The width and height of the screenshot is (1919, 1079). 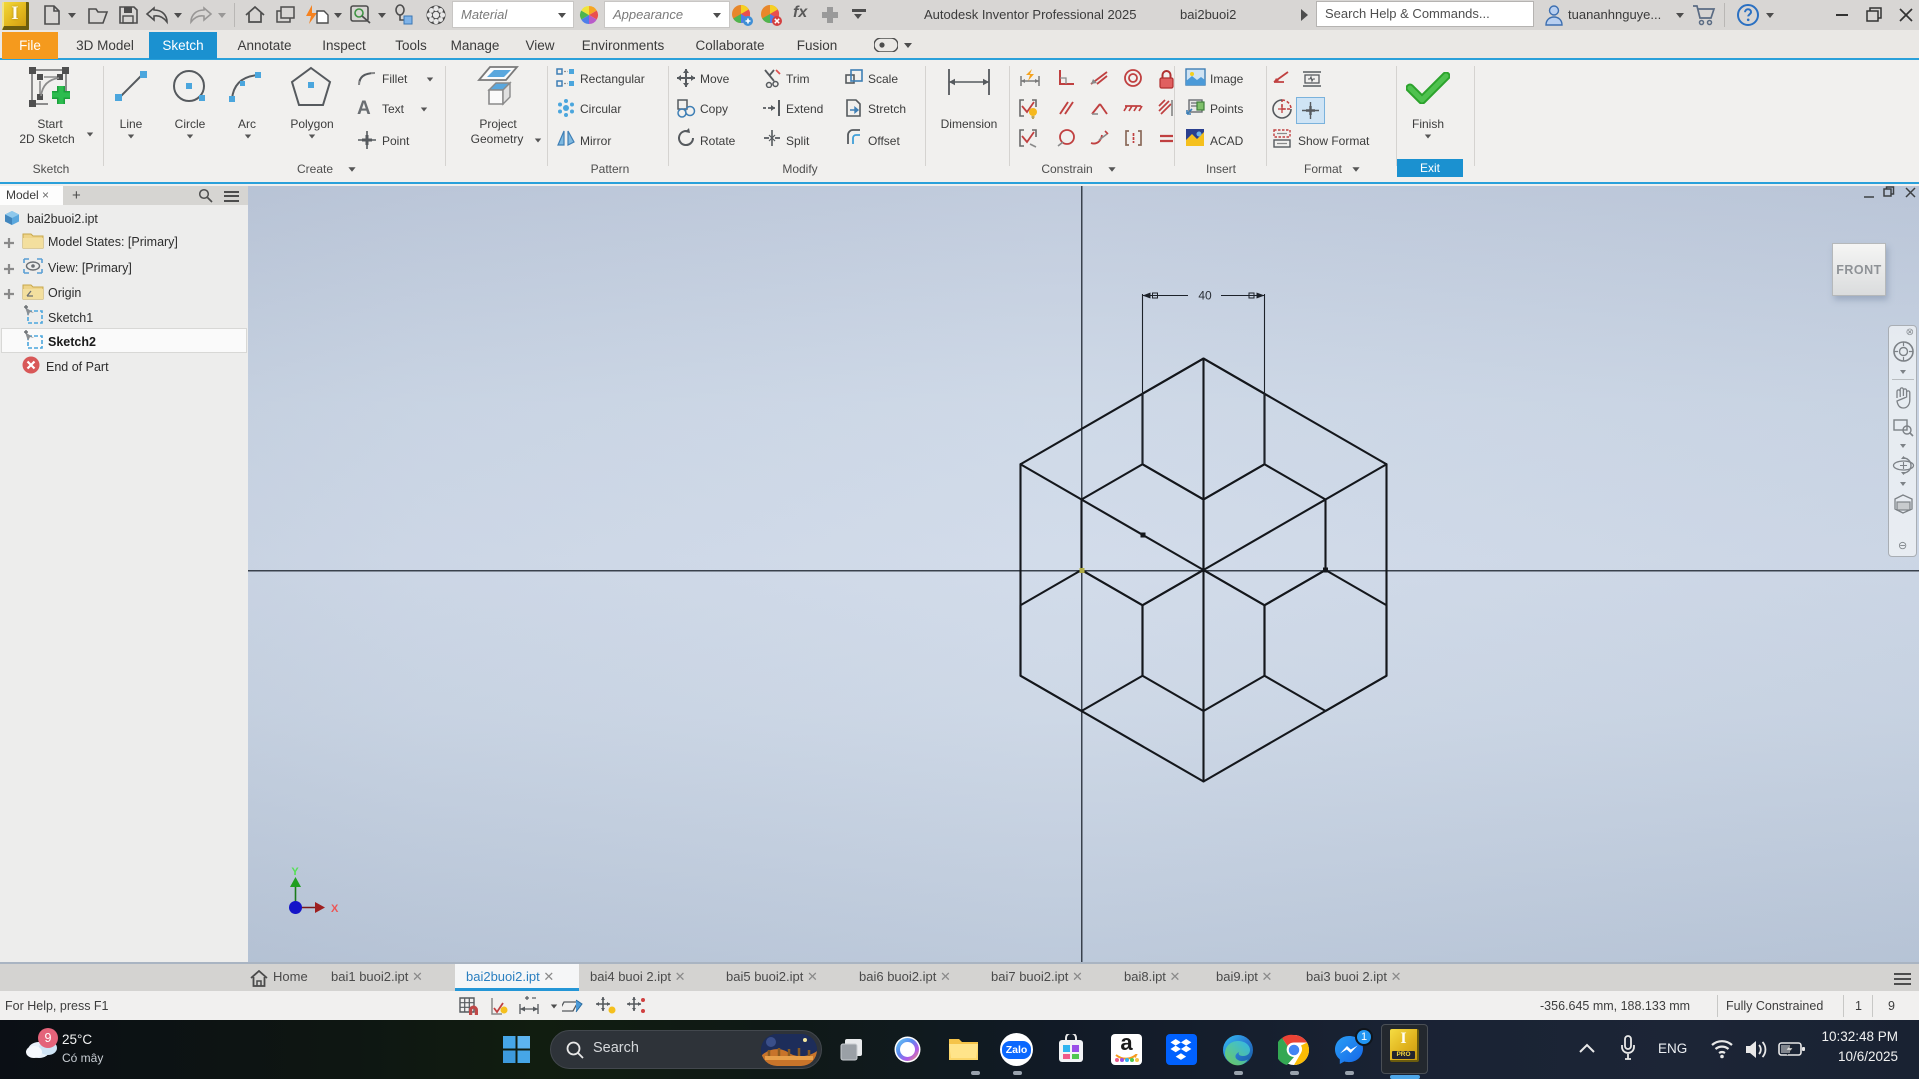 What do you see at coordinates (335, 909) in the screenshot?
I see `svg-text: X` at bounding box center [335, 909].